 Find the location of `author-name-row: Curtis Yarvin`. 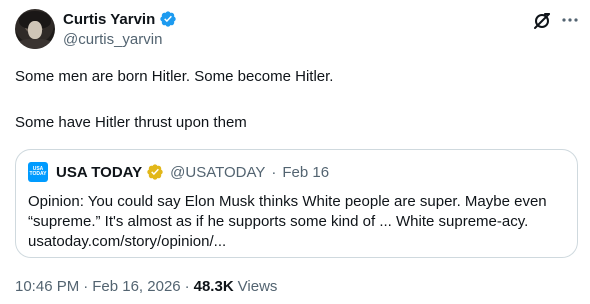

author-name-row: Curtis Yarvin is located at coordinates (120, 19).